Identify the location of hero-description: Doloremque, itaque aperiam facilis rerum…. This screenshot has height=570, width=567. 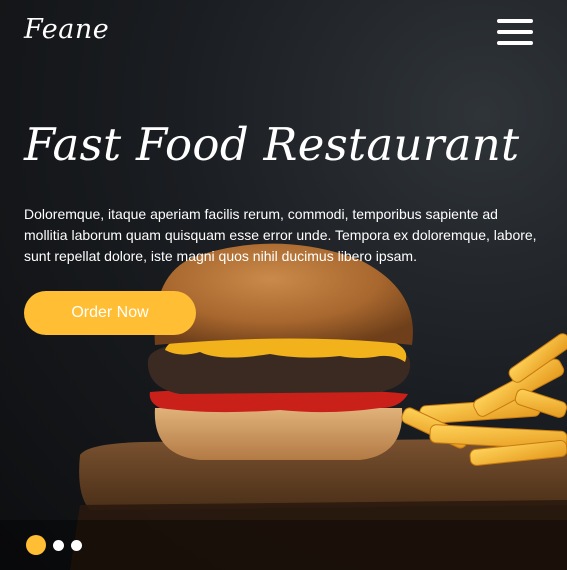
(280, 235).